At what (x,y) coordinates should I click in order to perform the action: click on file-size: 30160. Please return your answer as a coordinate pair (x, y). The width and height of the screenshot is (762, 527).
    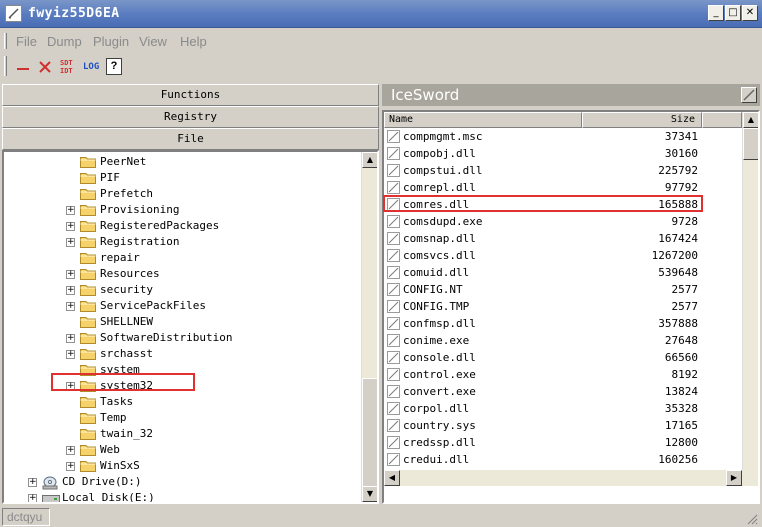
    Looking at the image, I should click on (681, 153).